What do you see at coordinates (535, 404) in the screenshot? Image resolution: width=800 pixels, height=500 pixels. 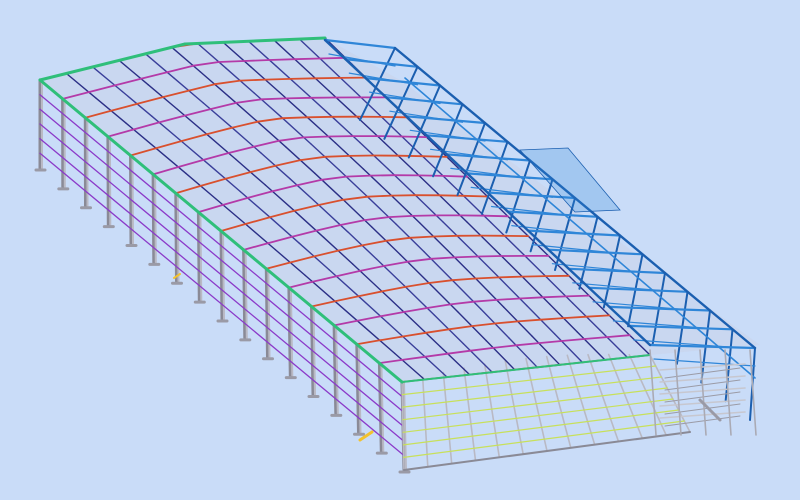 I see `end-girt` at bounding box center [535, 404].